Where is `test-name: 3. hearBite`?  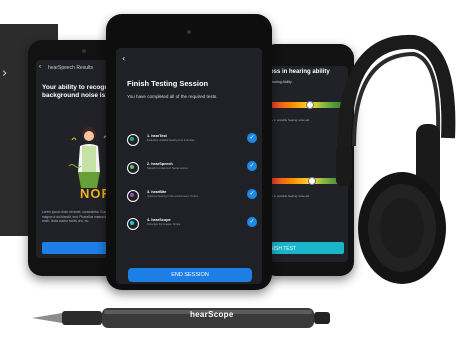 test-name: 3. hearBite is located at coordinates (157, 192).